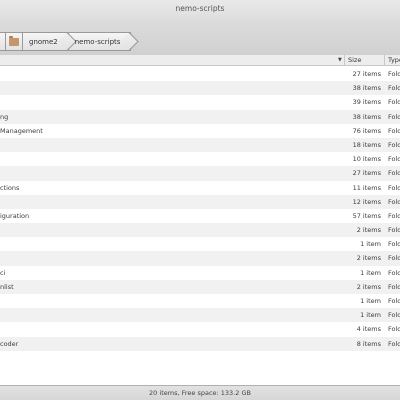 This screenshot has width=400, height=400. I want to click on column-header-type: Type, so click(392, 60).